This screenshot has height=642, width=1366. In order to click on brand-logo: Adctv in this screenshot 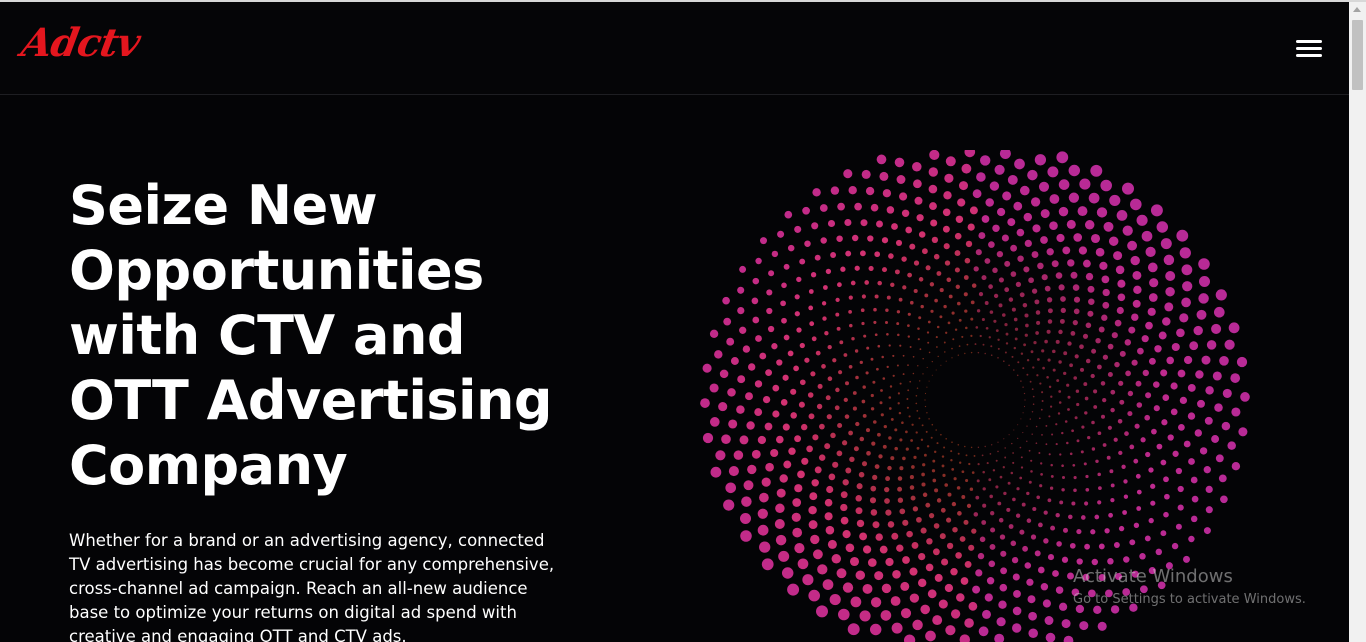, I will do `click(80, 43)`.